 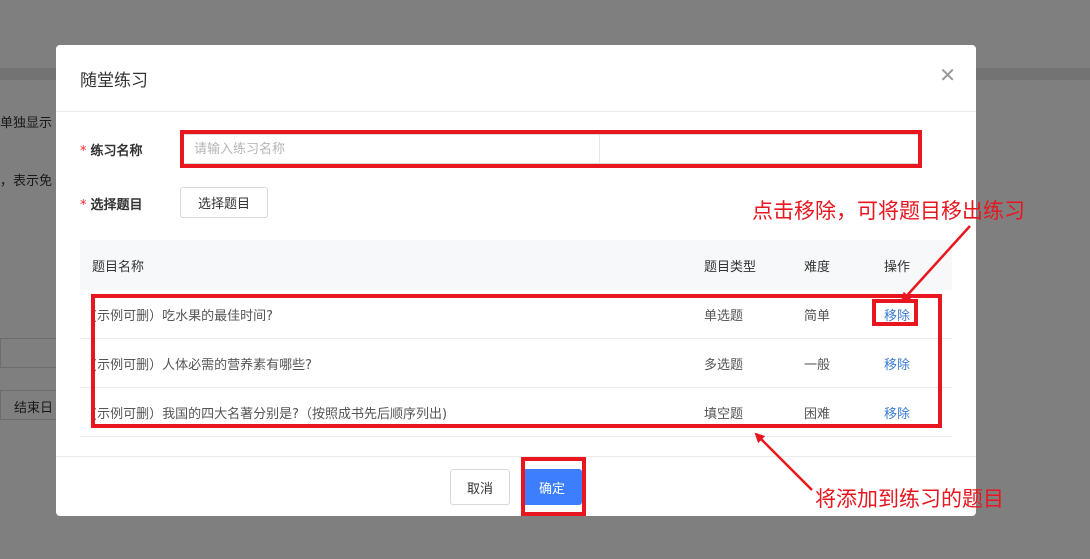 What do you see at coordinates (817, 267) in the screenshot?
I see `header-difficulty: 难度` at bounding box center [817, 267].